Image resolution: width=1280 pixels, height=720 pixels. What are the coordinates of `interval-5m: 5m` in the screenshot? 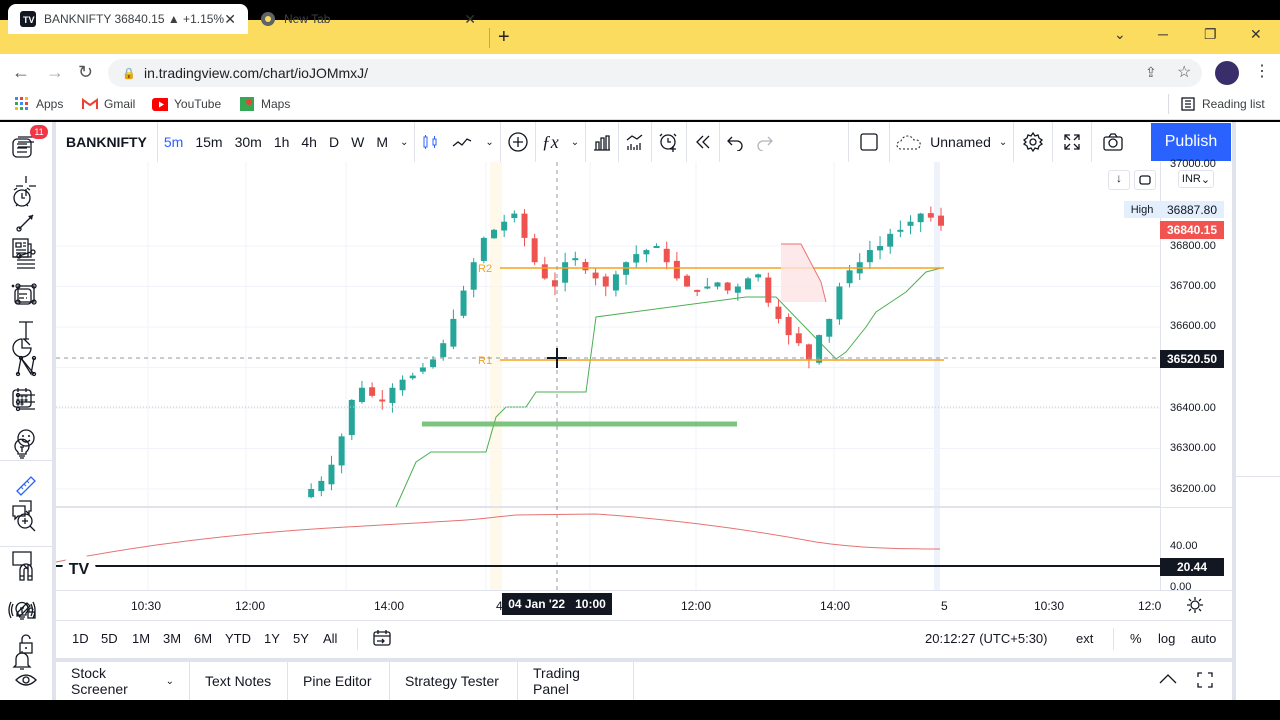 It's located at (173, 142).